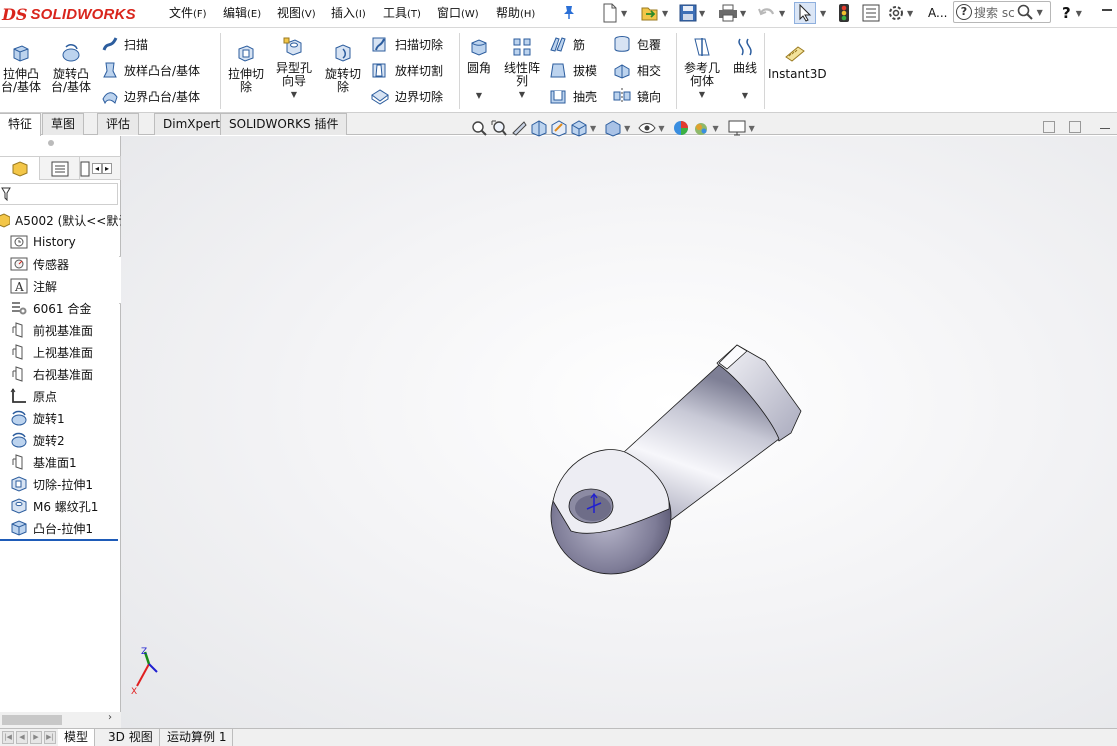  I want to click on tab-model: 模型, so click(77, 737).